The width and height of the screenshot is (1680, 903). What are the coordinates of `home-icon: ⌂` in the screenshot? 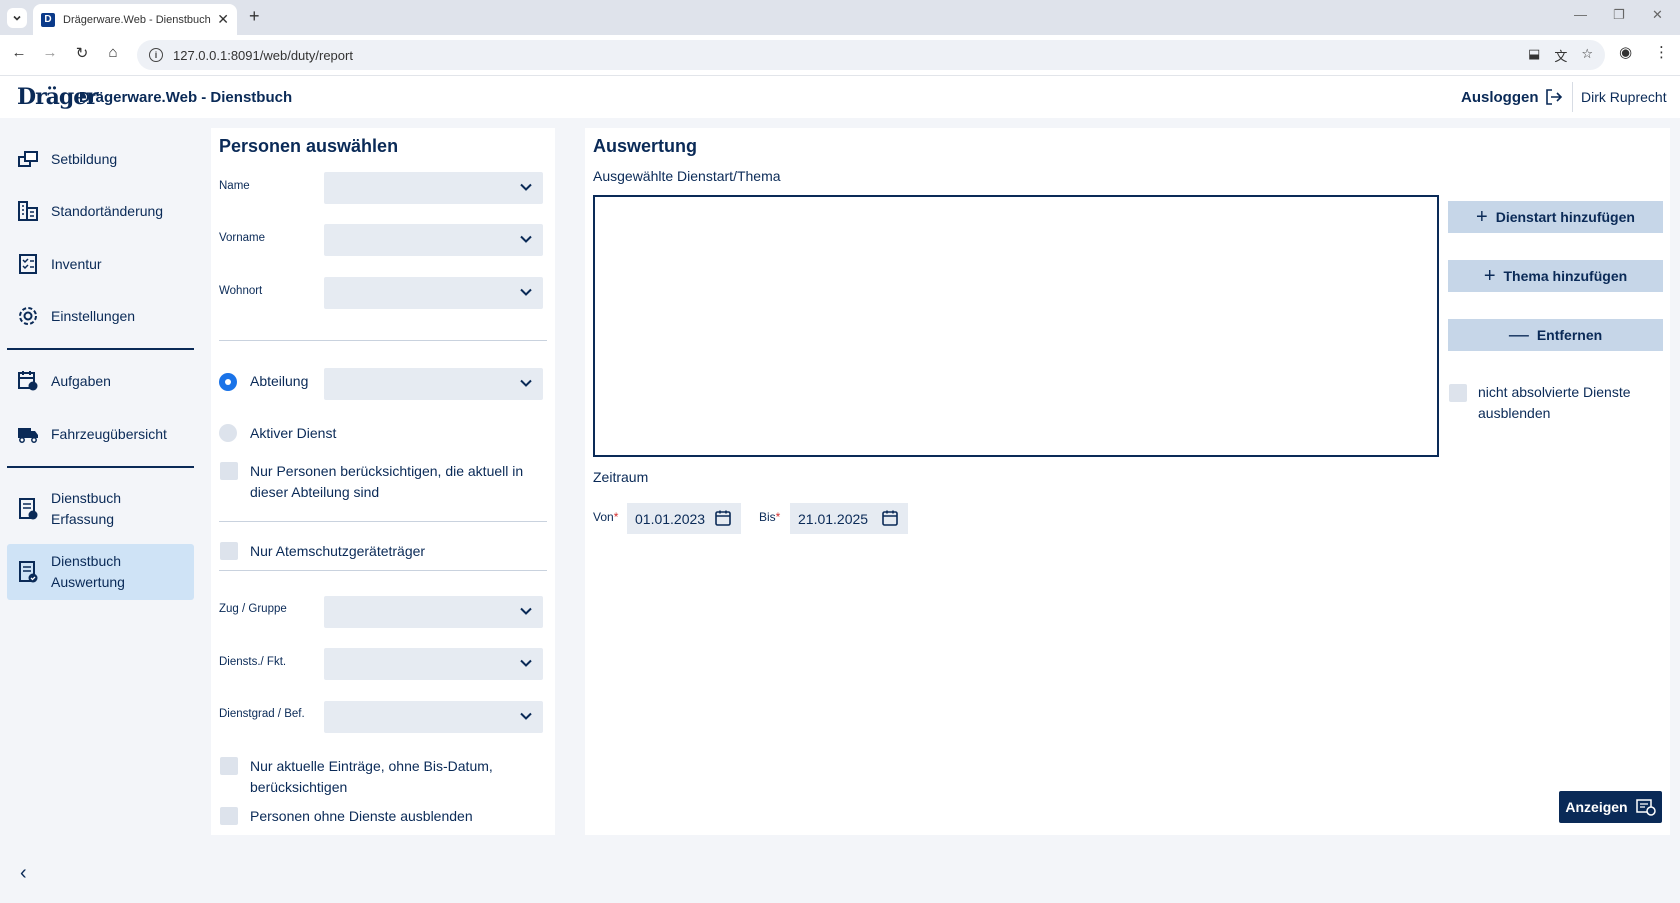 It's located at (113, 52).